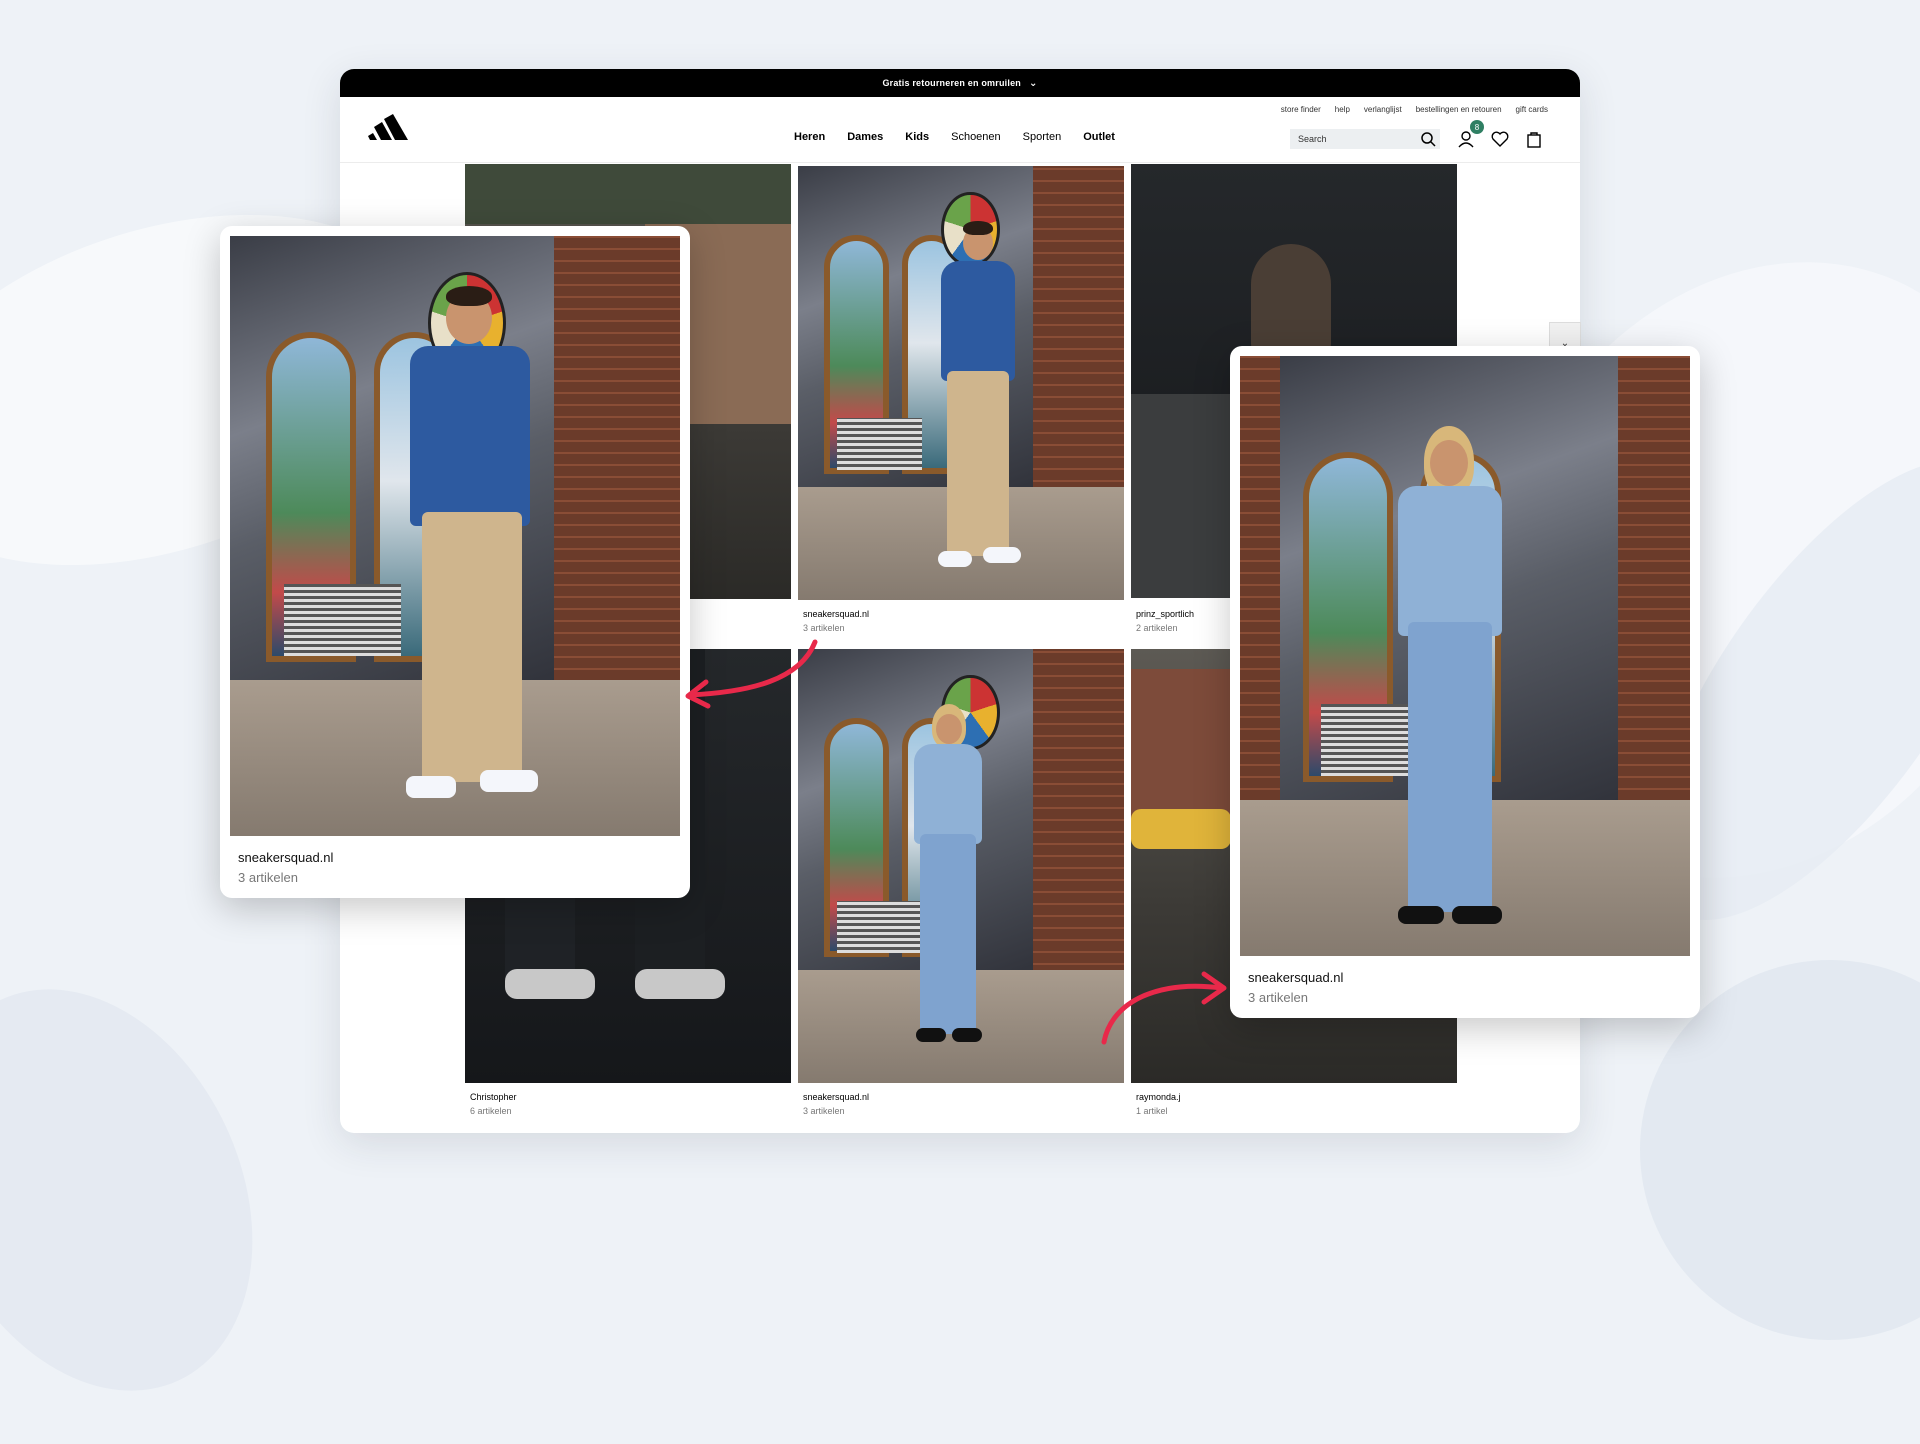 The image size is (1920, 1444). Describe the element at coordinates (836, 1104) in the screenshot. I see `gallery-caption: sneakersquad.nl 3 artikelen` at that location.